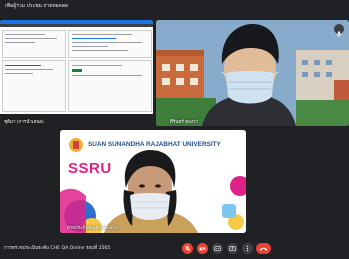  Describe the element at coordinates (184, 122) in the screenshot. I see `participant-name: ศิรินทร์ ทองวา` at that location.